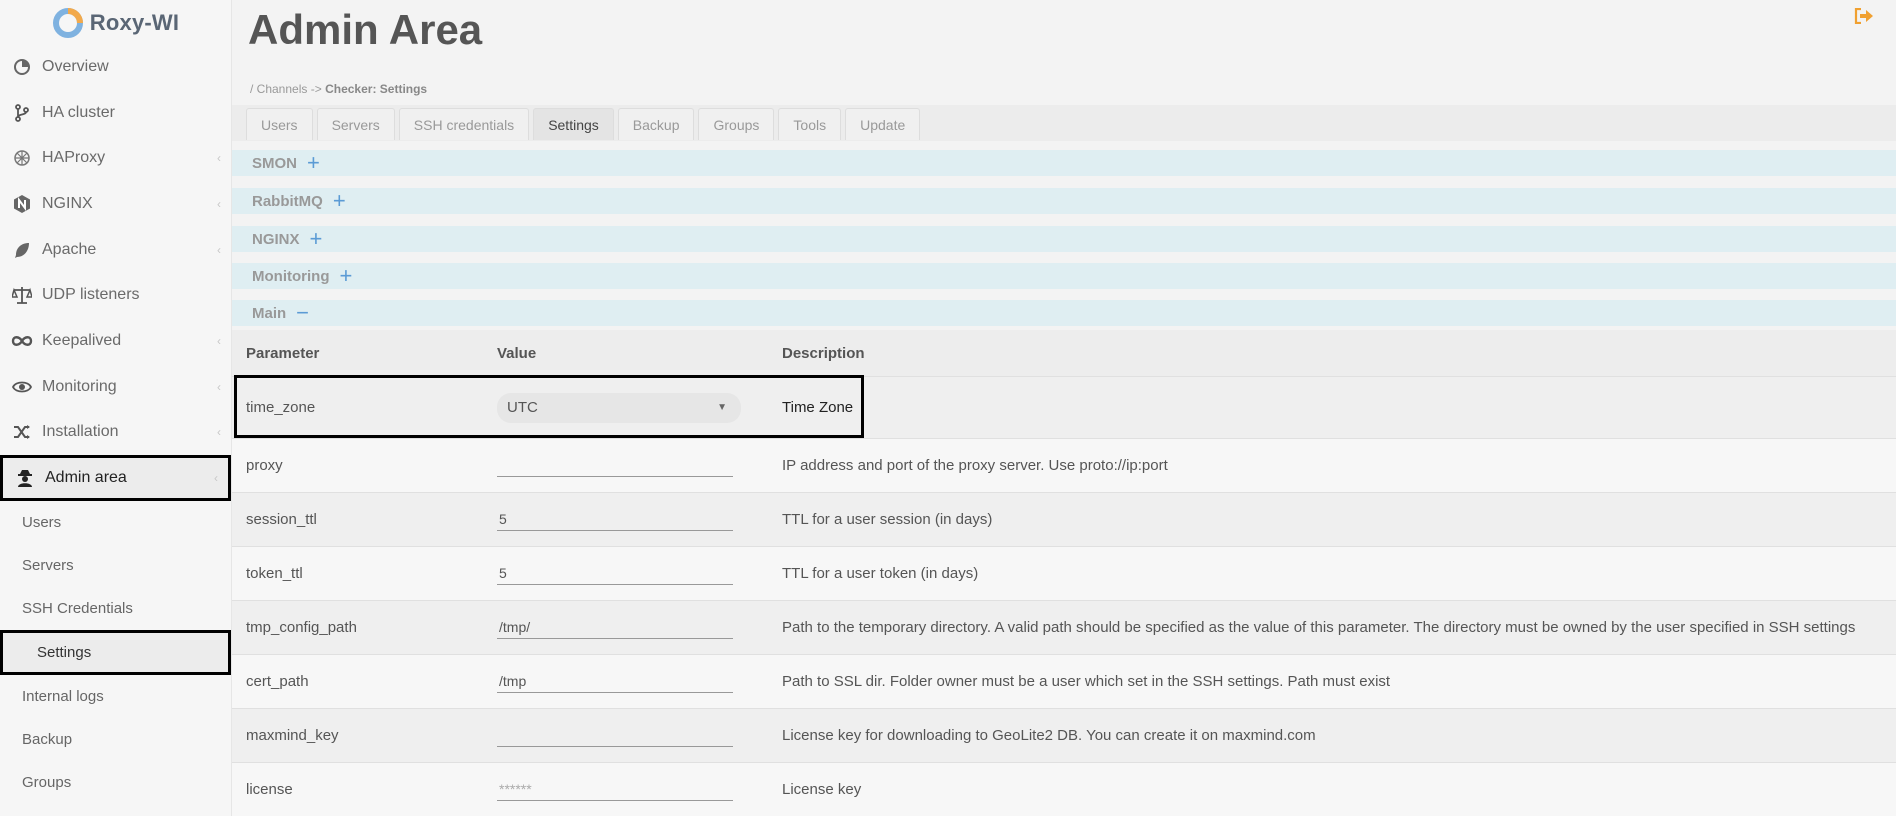  Describe the element at coordinates (338, 89) in the screenshot. I see `breadcrumb: / Channels -> Checker: Settings` at that location.